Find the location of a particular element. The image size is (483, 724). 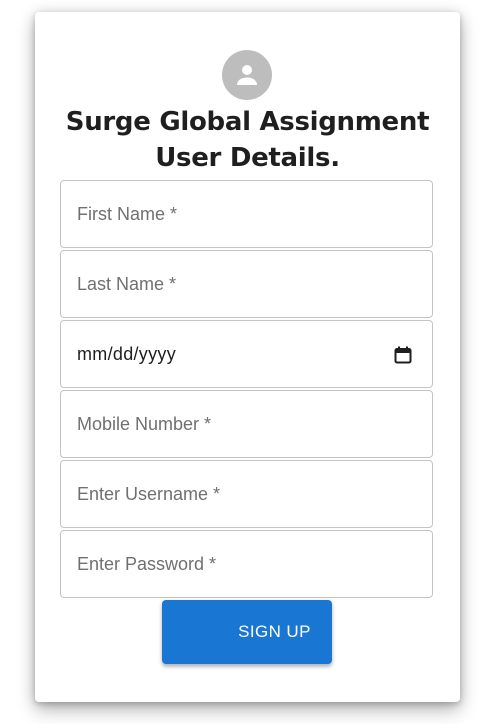

title-line-1: Surge Global Assignment is located at coordinates (247, 122).